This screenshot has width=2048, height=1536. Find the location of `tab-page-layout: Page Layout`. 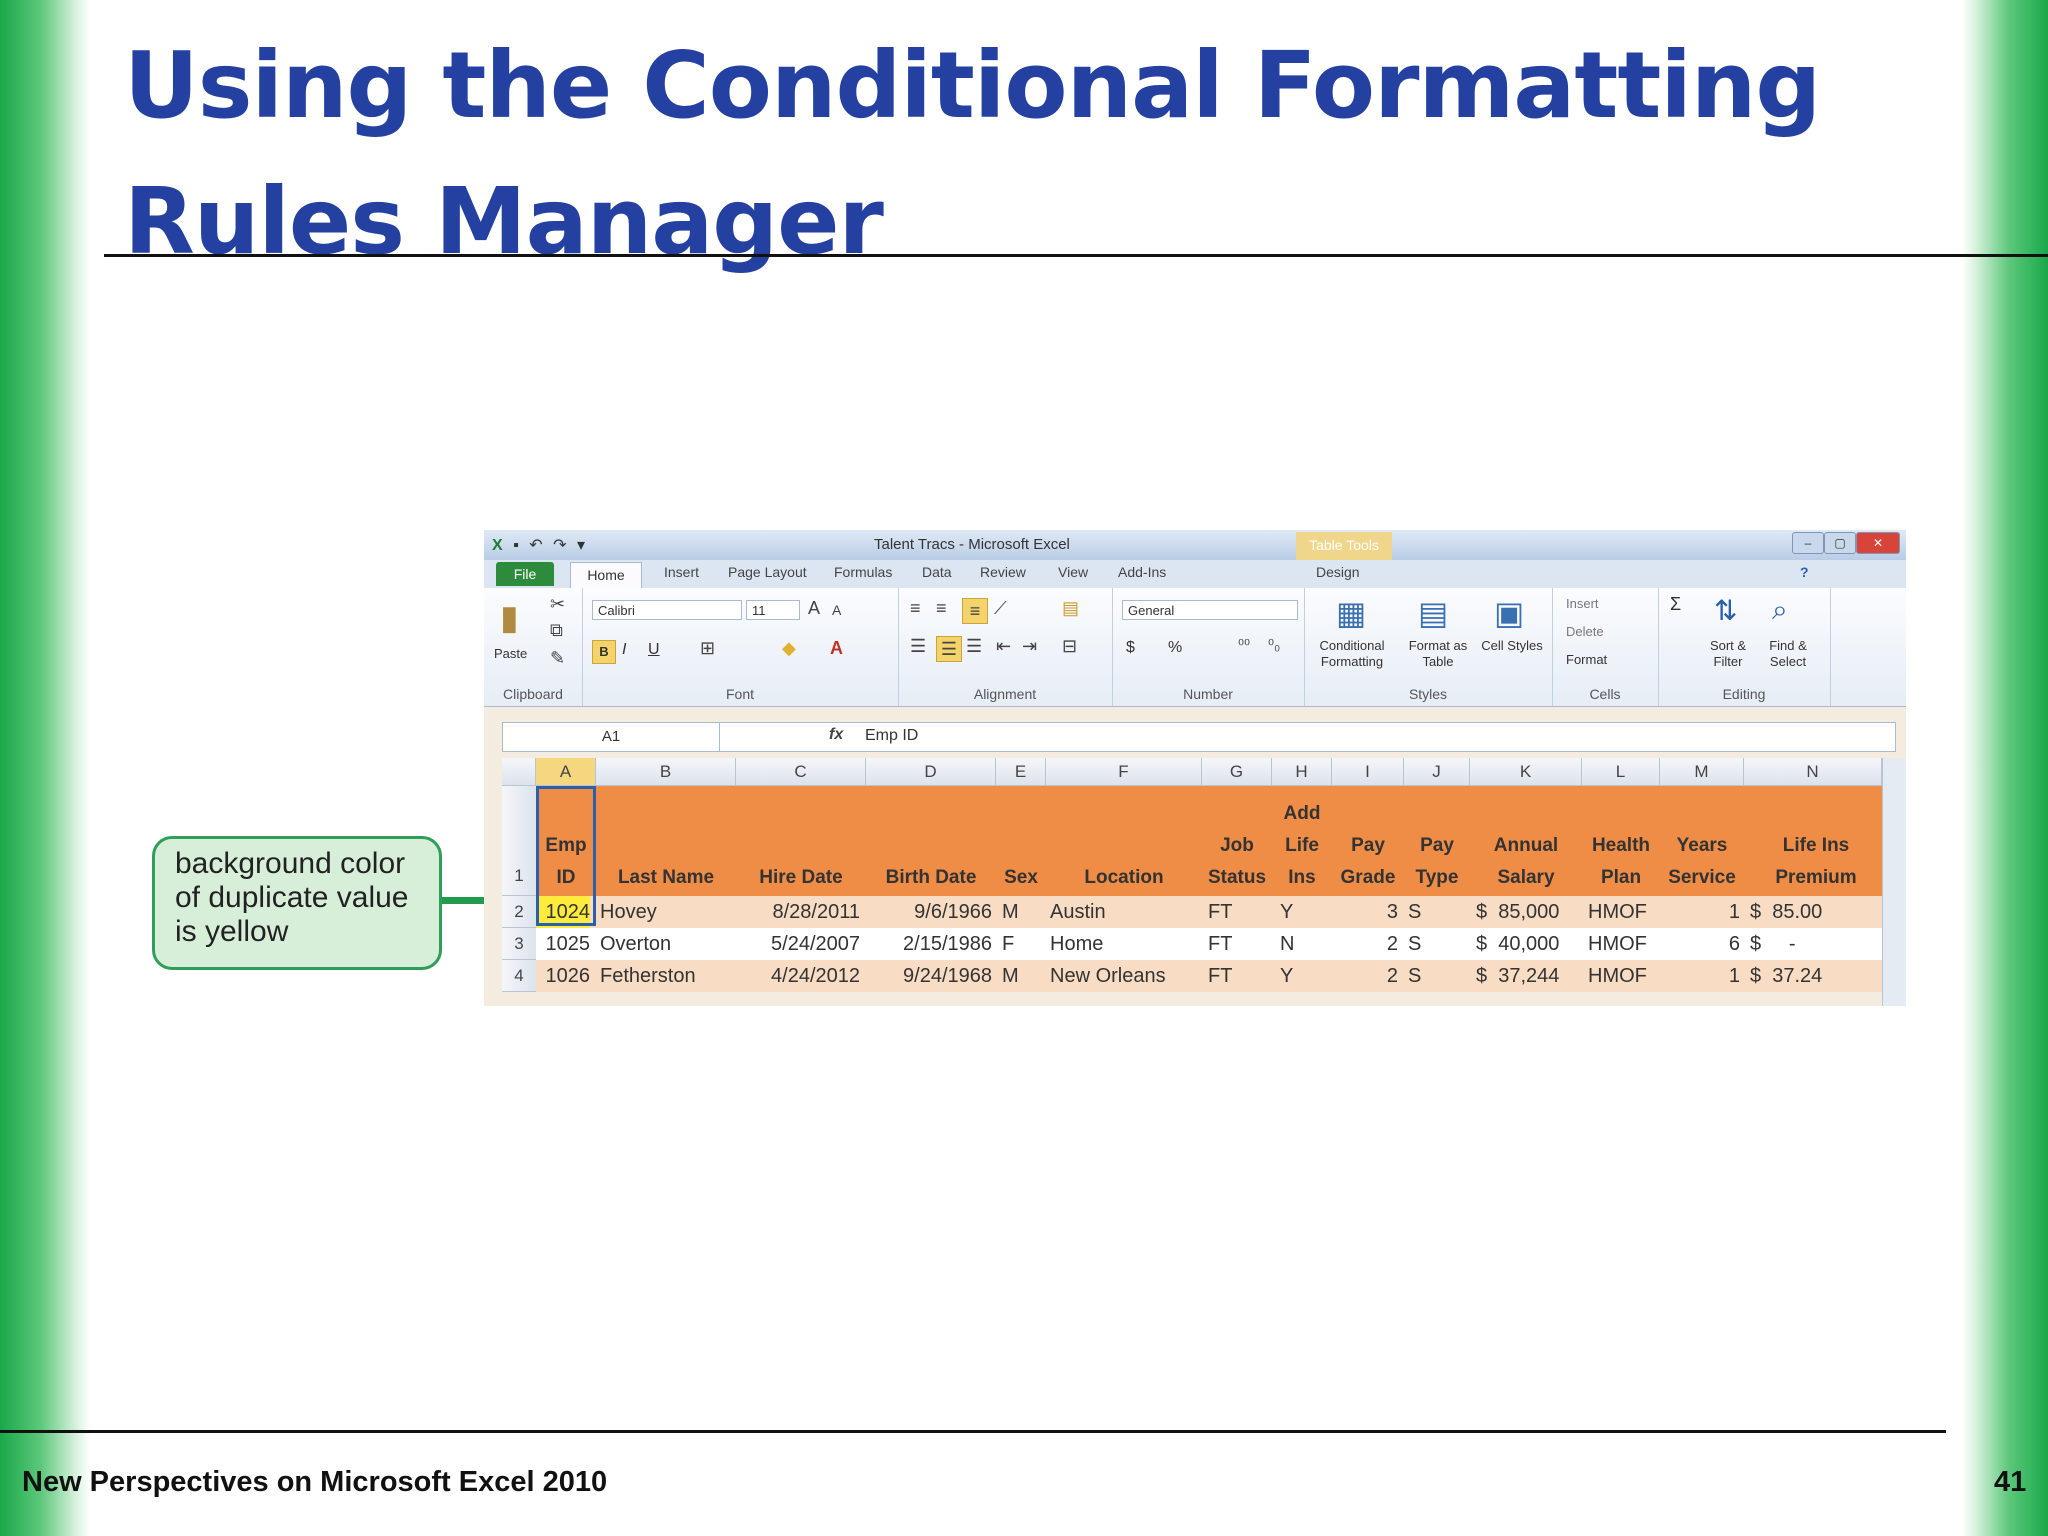

tab-page-layout: Page Layout is located at coordinates (767, 572).